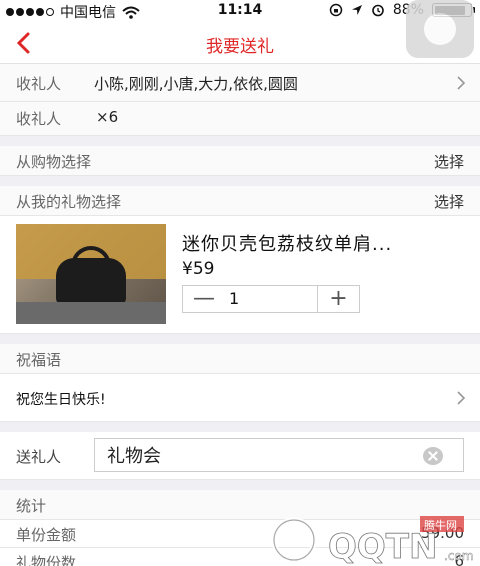 This screenshot has width=480, height=566. What do you see at coordinates (61, 400) in the screenshot?
I see `blessing-text: 祝您生日快乐!` at bounding box center [61, 400].